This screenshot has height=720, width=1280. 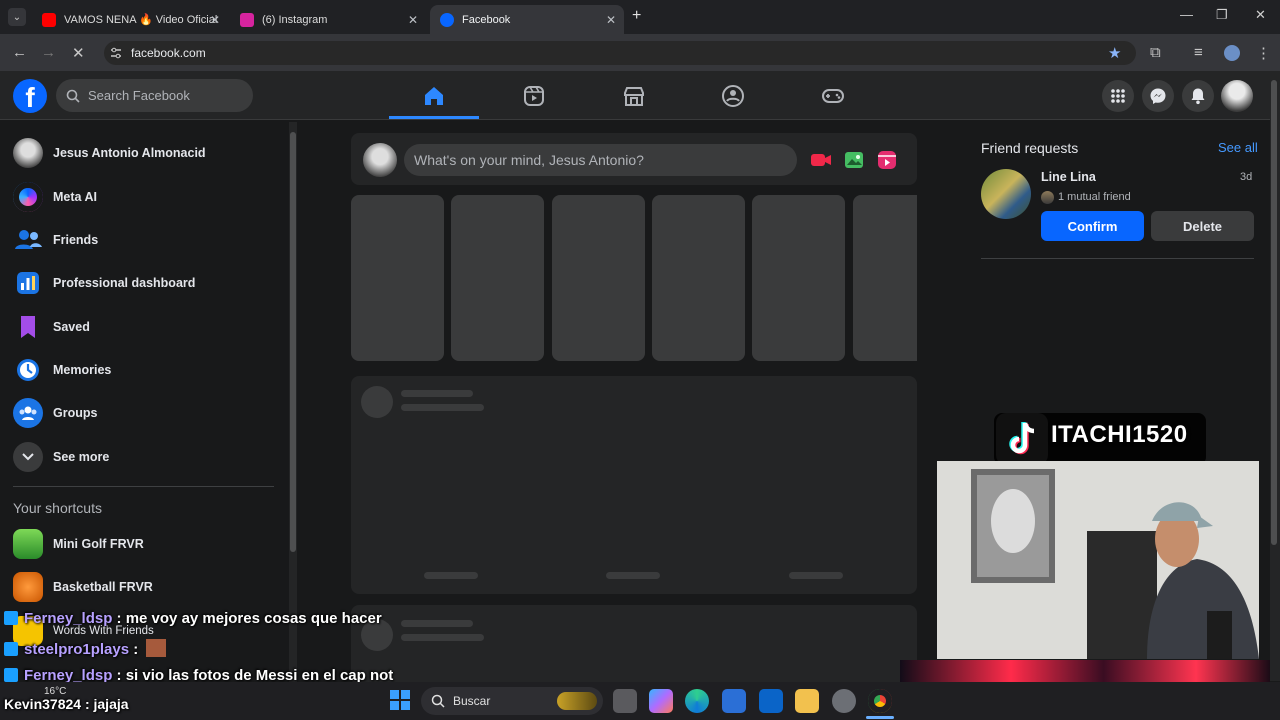 I want to click on home-icon, so click(x=434, y=96).